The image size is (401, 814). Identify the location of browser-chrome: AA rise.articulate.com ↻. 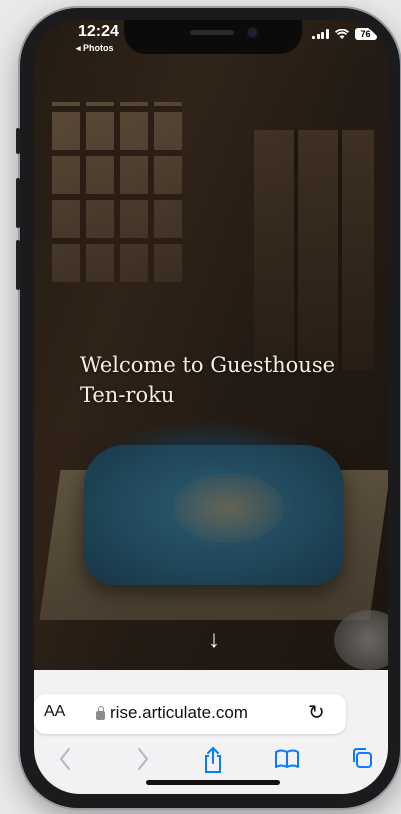
(211, 732).